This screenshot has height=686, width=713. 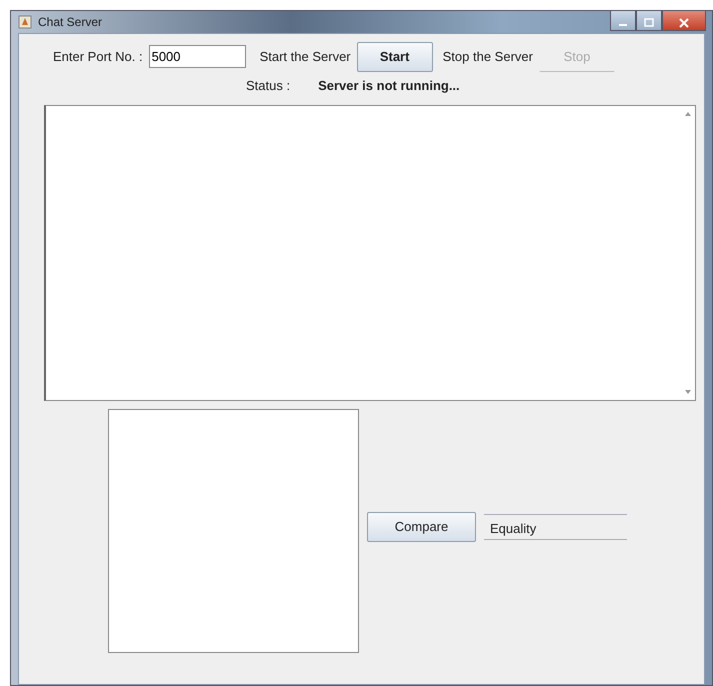 I want to click on compare-button: Compare, so click(x=421, y=527).